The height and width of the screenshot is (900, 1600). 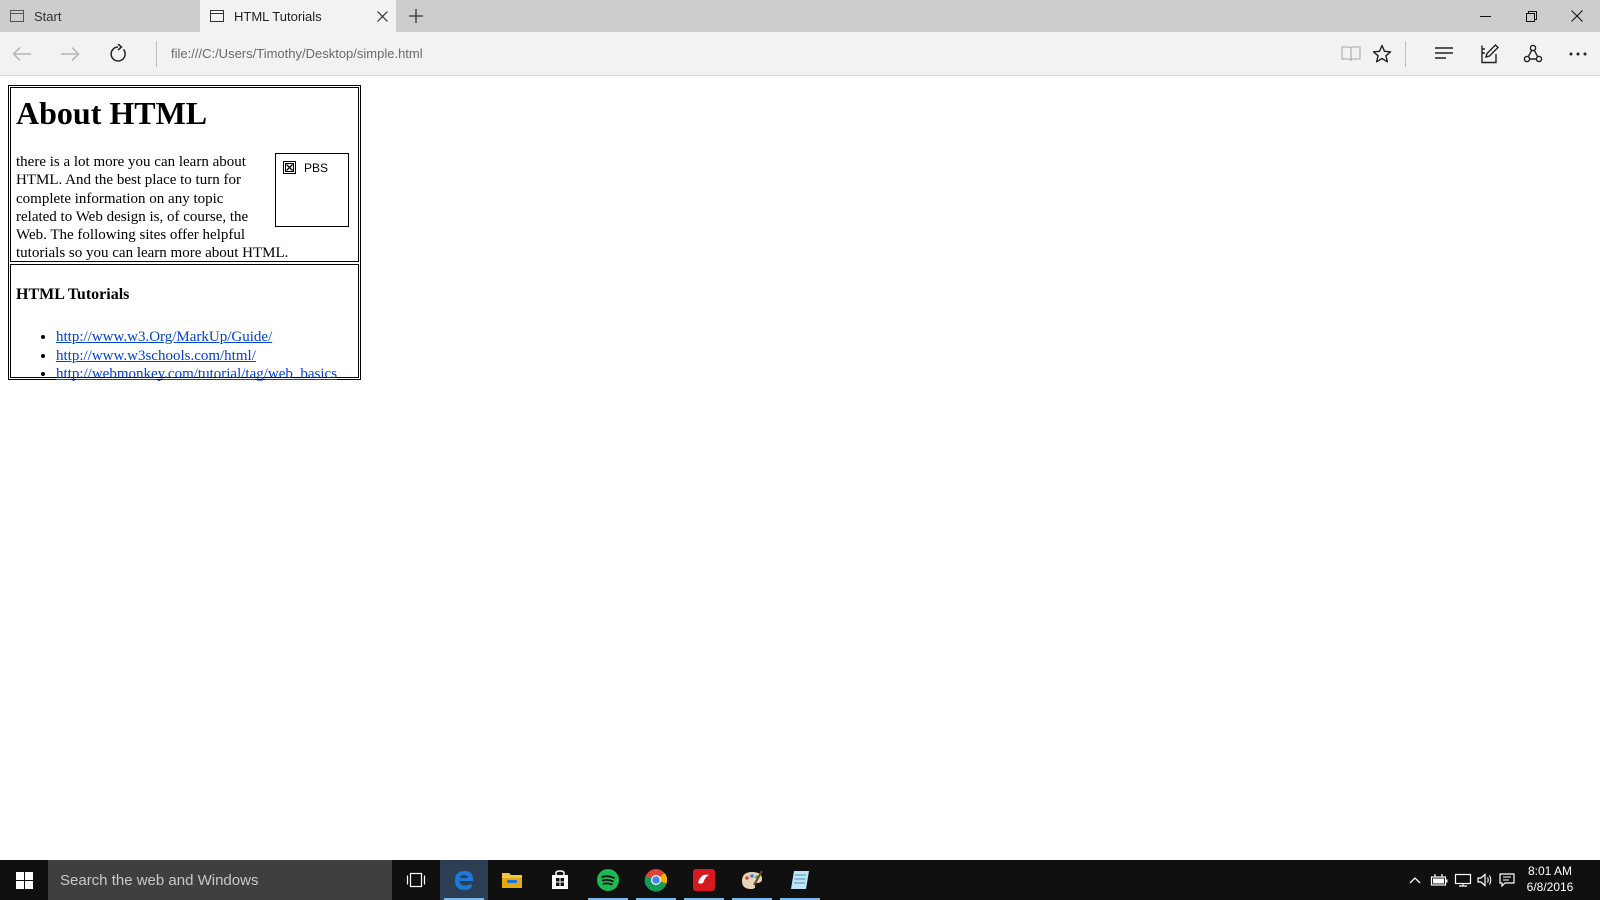 I want to click on taskbar-chrome, so click(x=656, y=880).